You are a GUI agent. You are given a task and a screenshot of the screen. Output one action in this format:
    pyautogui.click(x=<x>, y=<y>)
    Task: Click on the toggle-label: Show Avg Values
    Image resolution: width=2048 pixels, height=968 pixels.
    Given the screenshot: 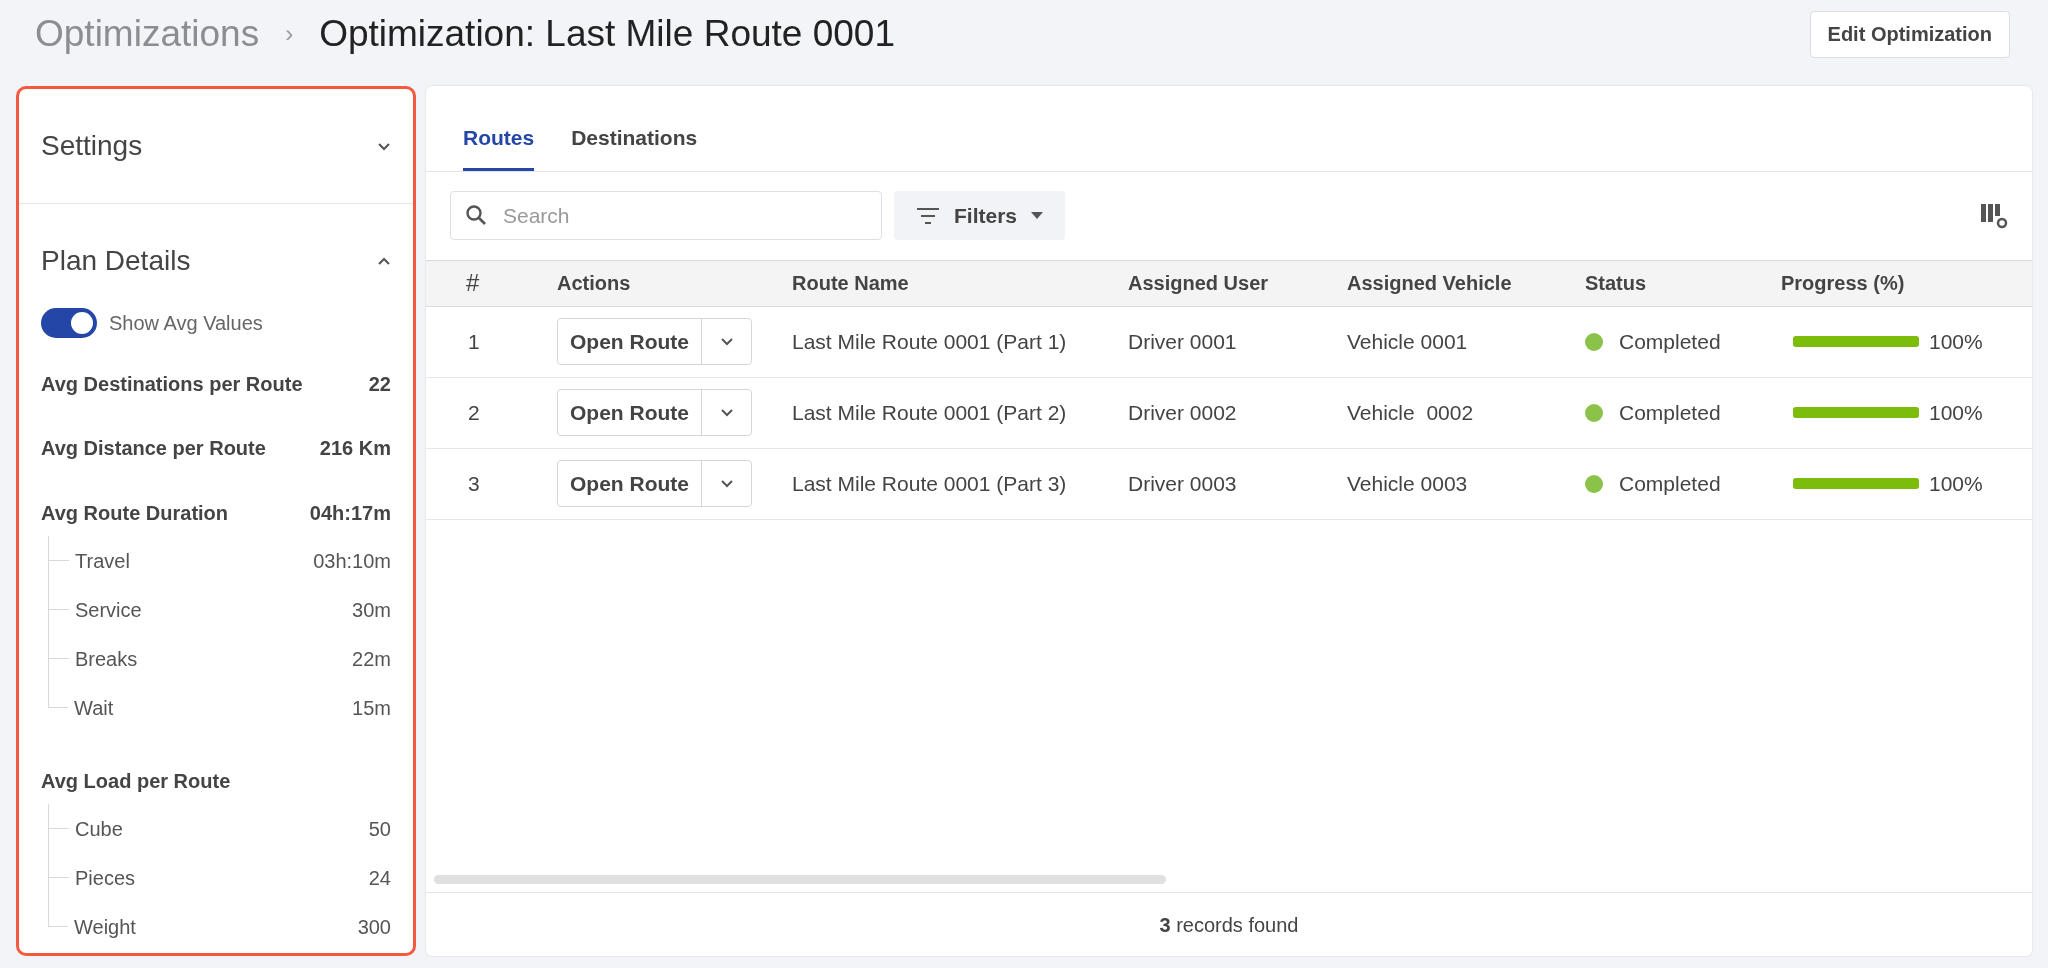 What is the action you would take?
    pyautogui.click(x=186, y=323)
    